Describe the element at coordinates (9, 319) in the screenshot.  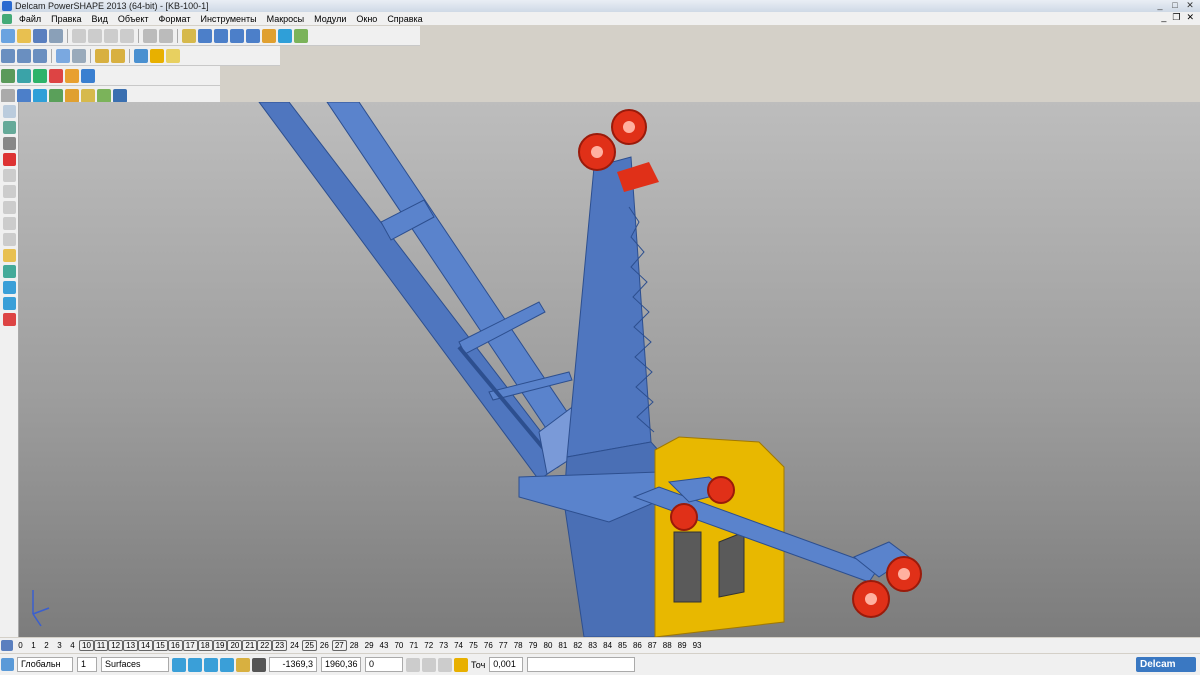
I see `limit-icon` at that location.